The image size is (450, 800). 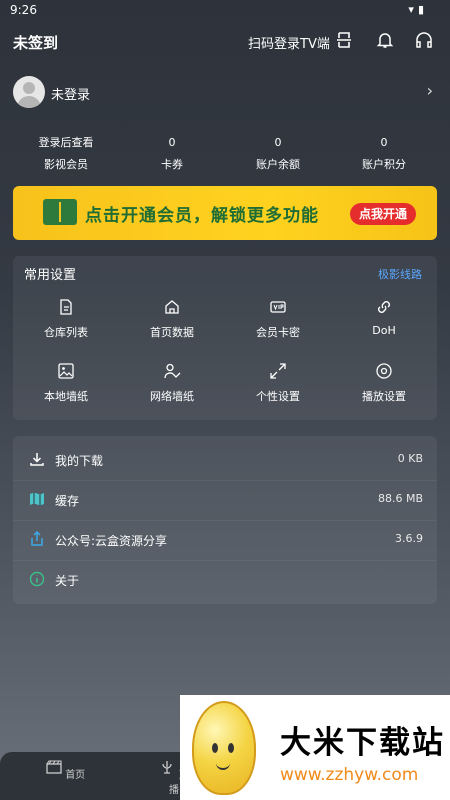 What do you see at coordinates (225, 42) in the screenshot?
I see `top-bar: 未签到 扫码登录TV端` at bounding box center [225, 42].